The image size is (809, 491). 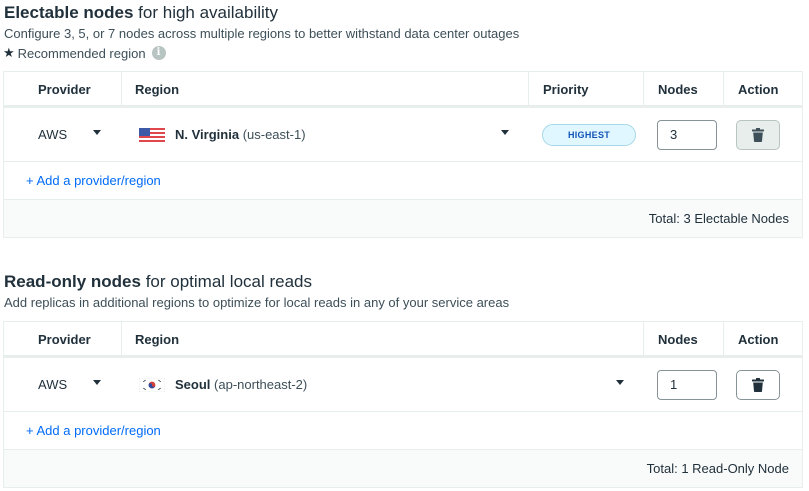 What do you see at coordinates (589, 135) in the screenshot?
I see `priority-badge: HIGHEST` at bounding box center [589, 135].